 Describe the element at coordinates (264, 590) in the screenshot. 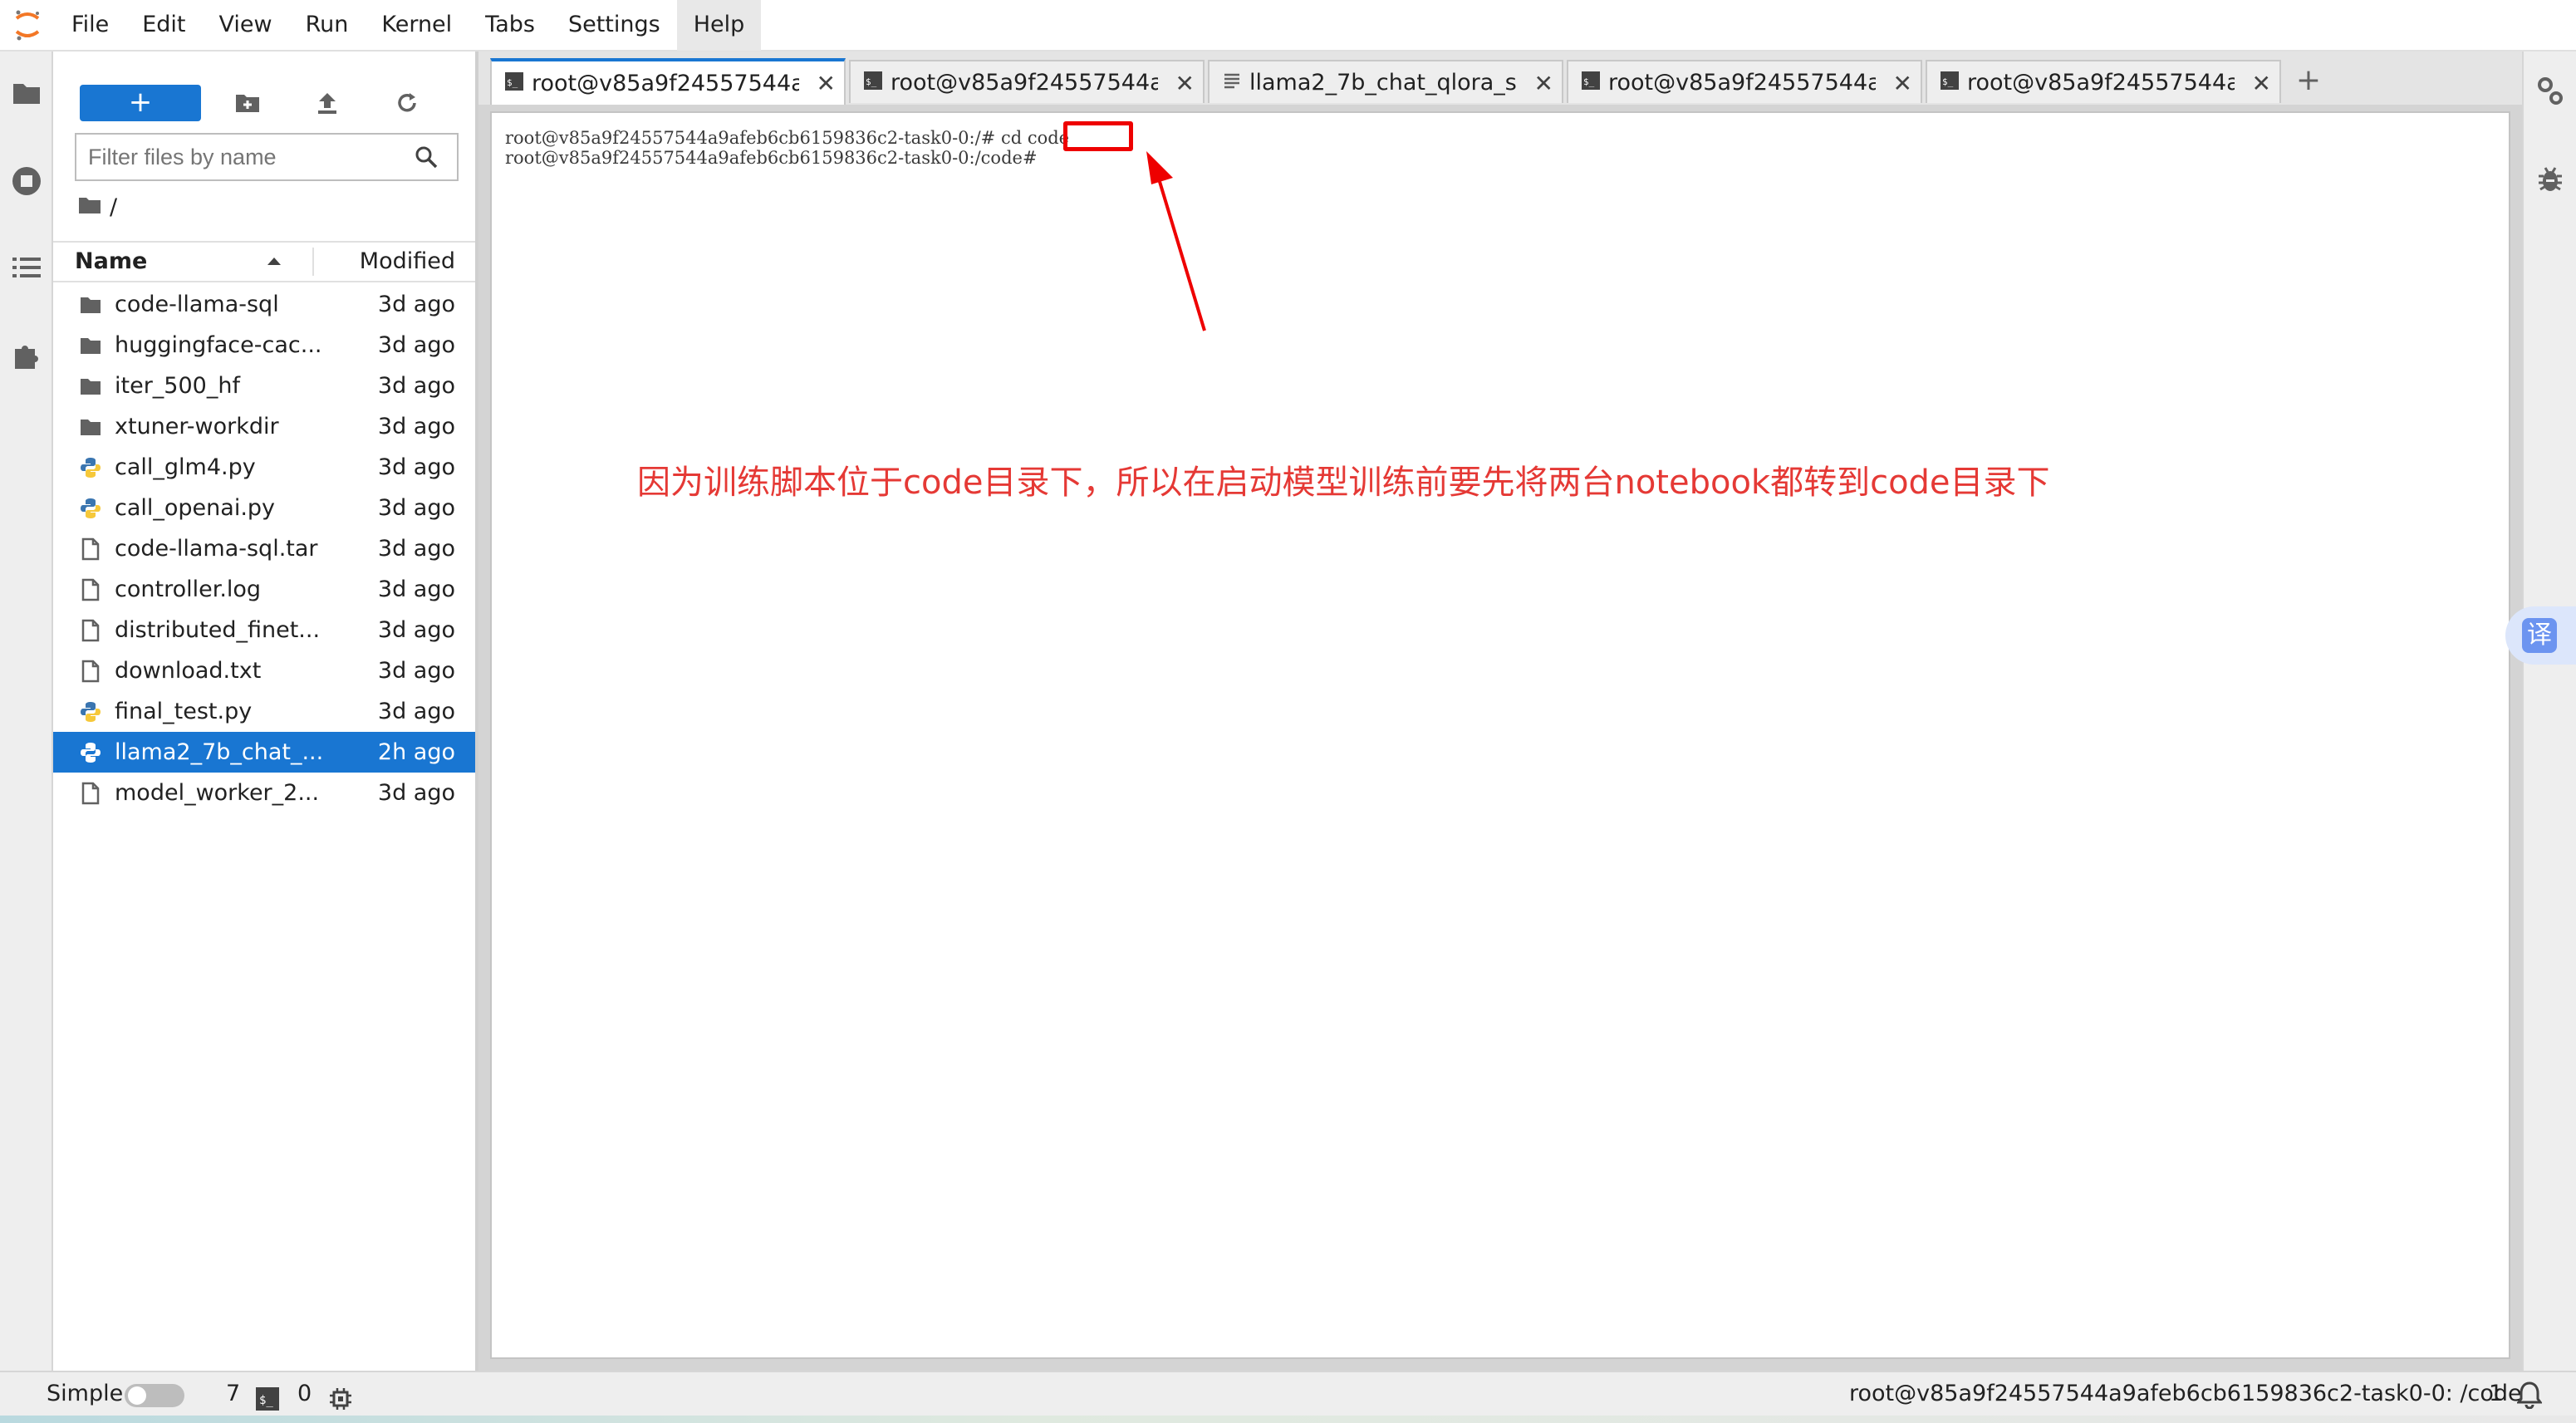

I see `file-row: controller.log 3d ago` at that location.